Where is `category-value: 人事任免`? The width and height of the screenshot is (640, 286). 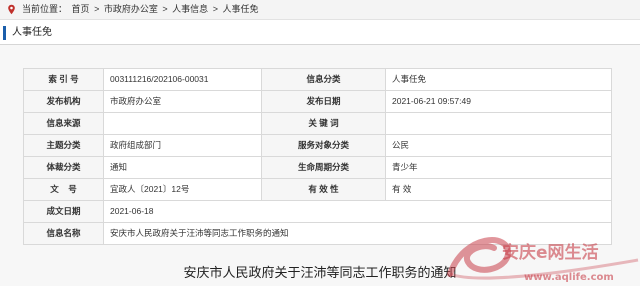 category-value: 人事任免 is located at coordinates (498, 79).